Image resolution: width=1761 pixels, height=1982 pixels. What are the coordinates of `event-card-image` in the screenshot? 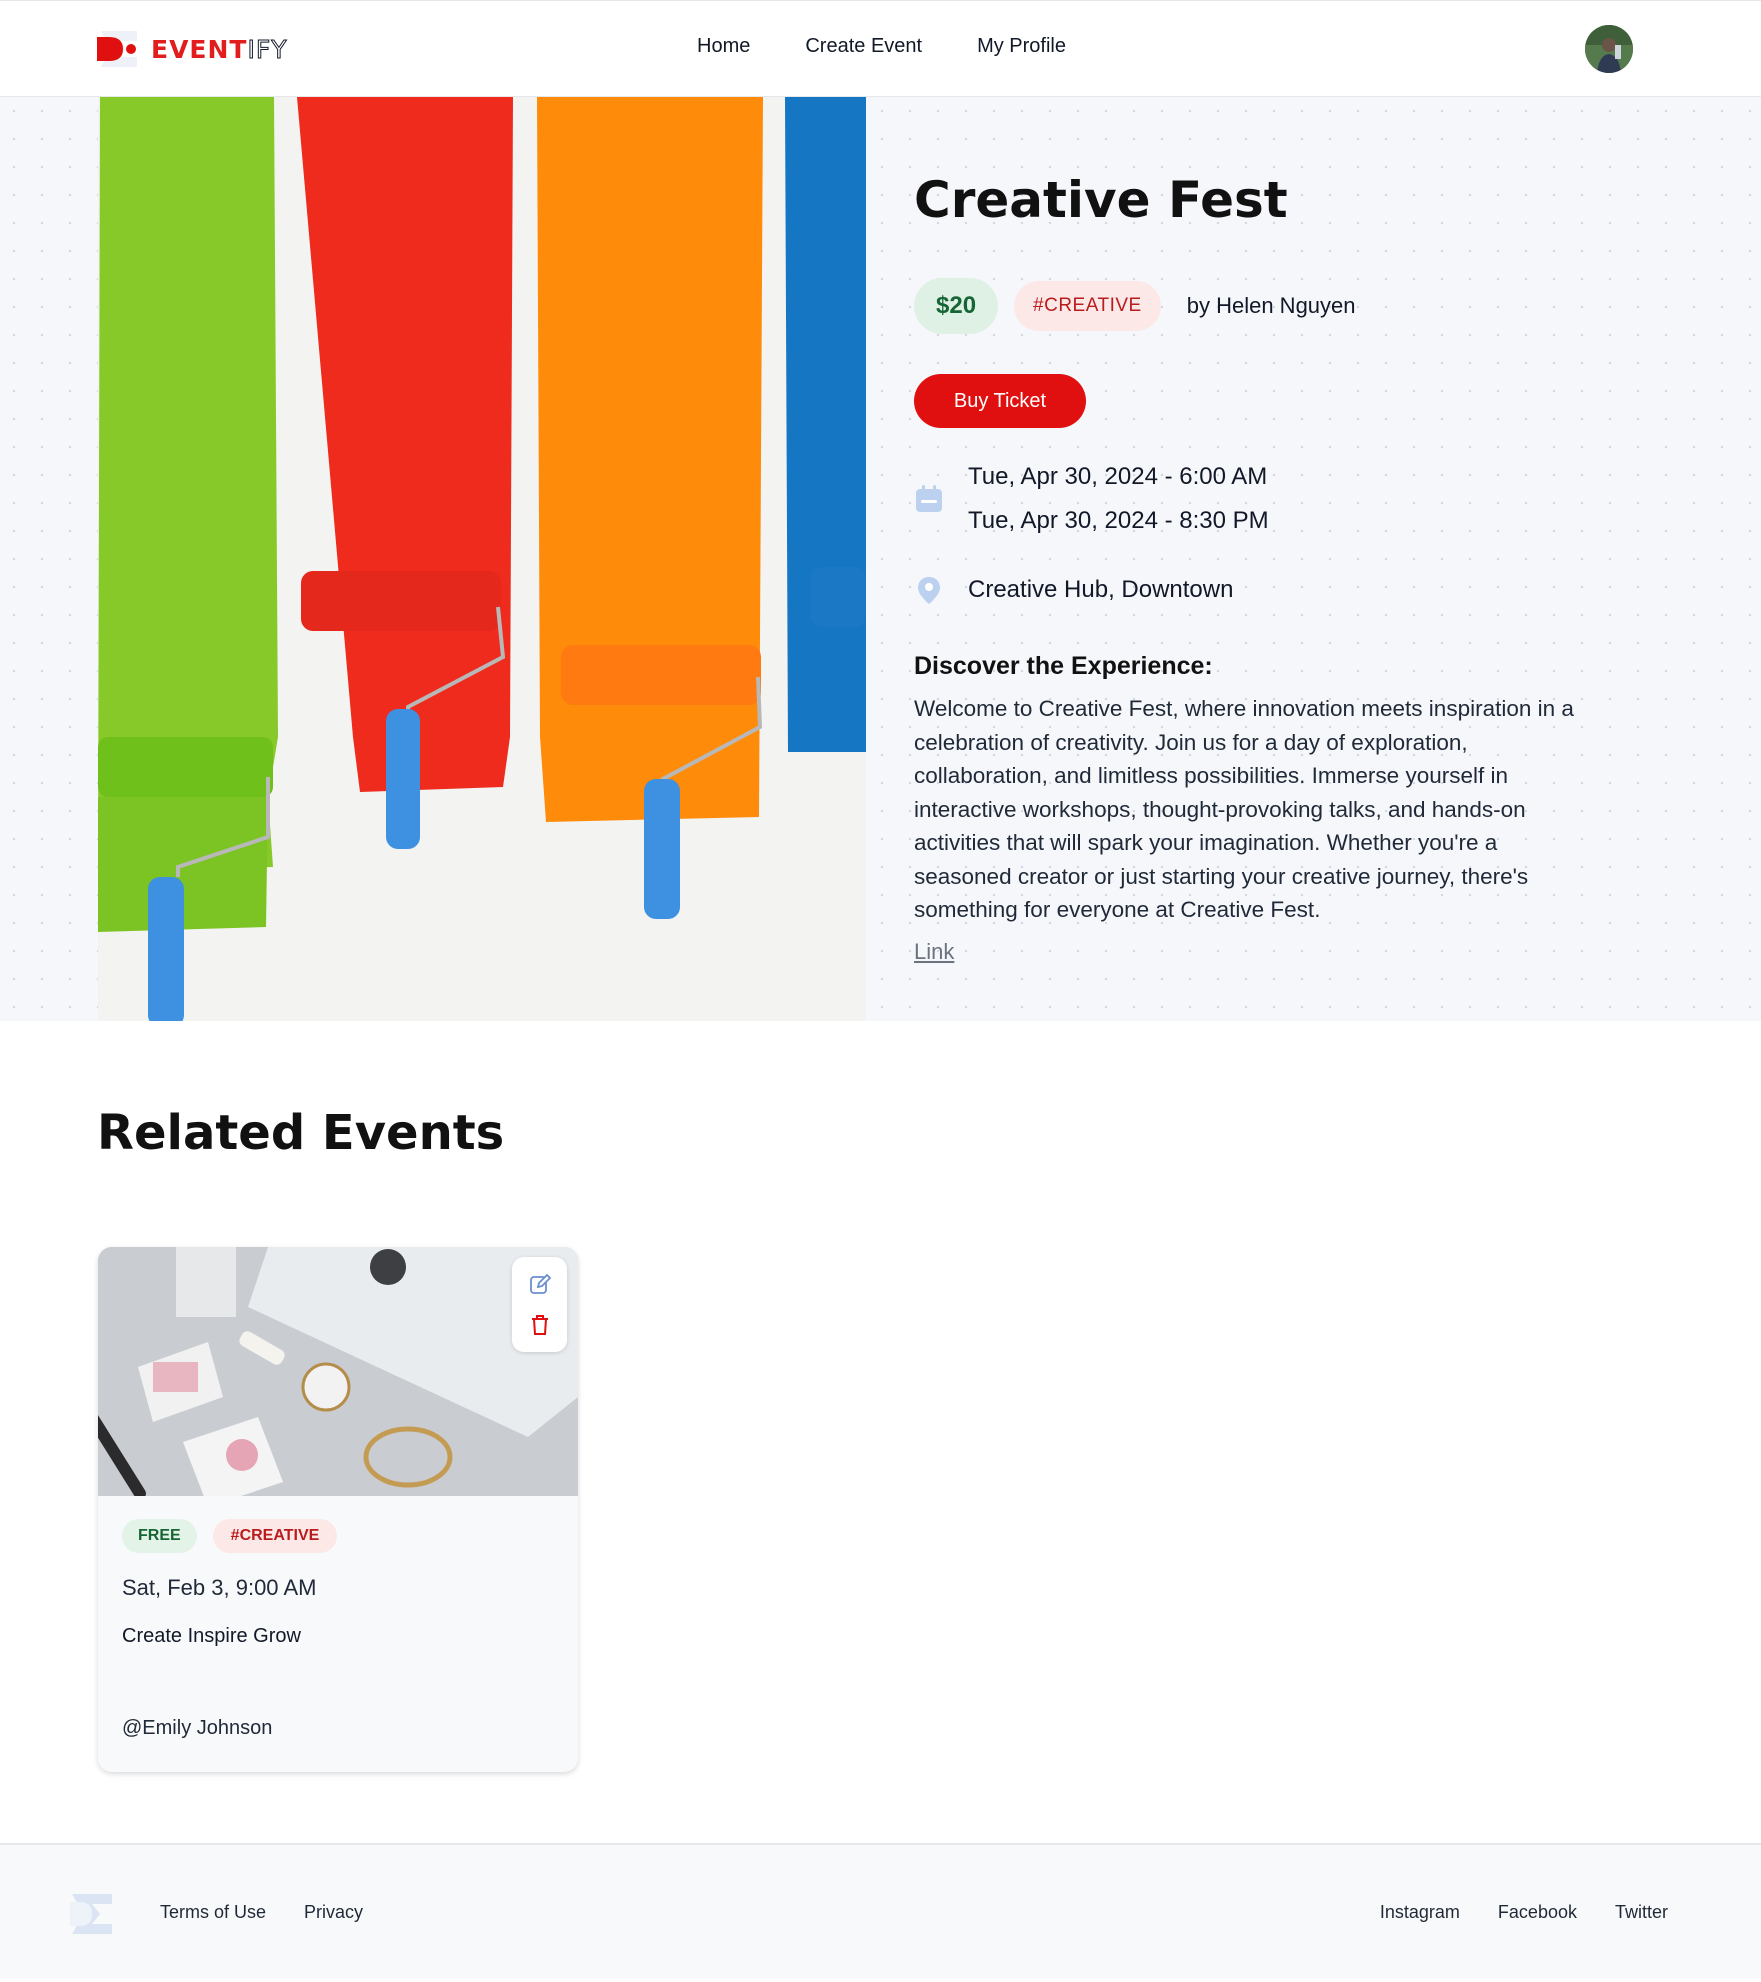 It's located at (338, 1371).